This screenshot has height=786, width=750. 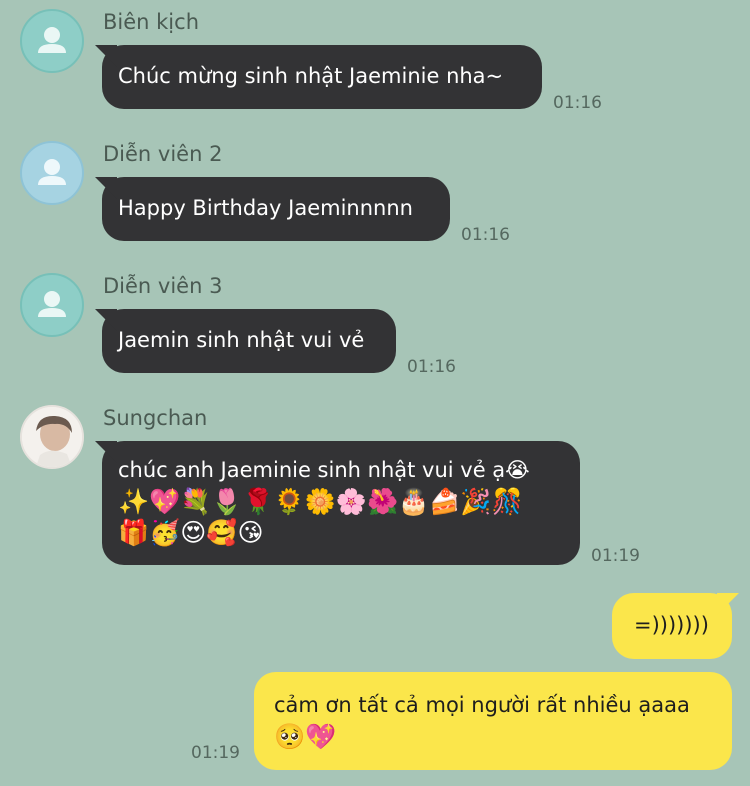 I want to click on sender-name: Diễn viên 2, so click(x=163, y=154).